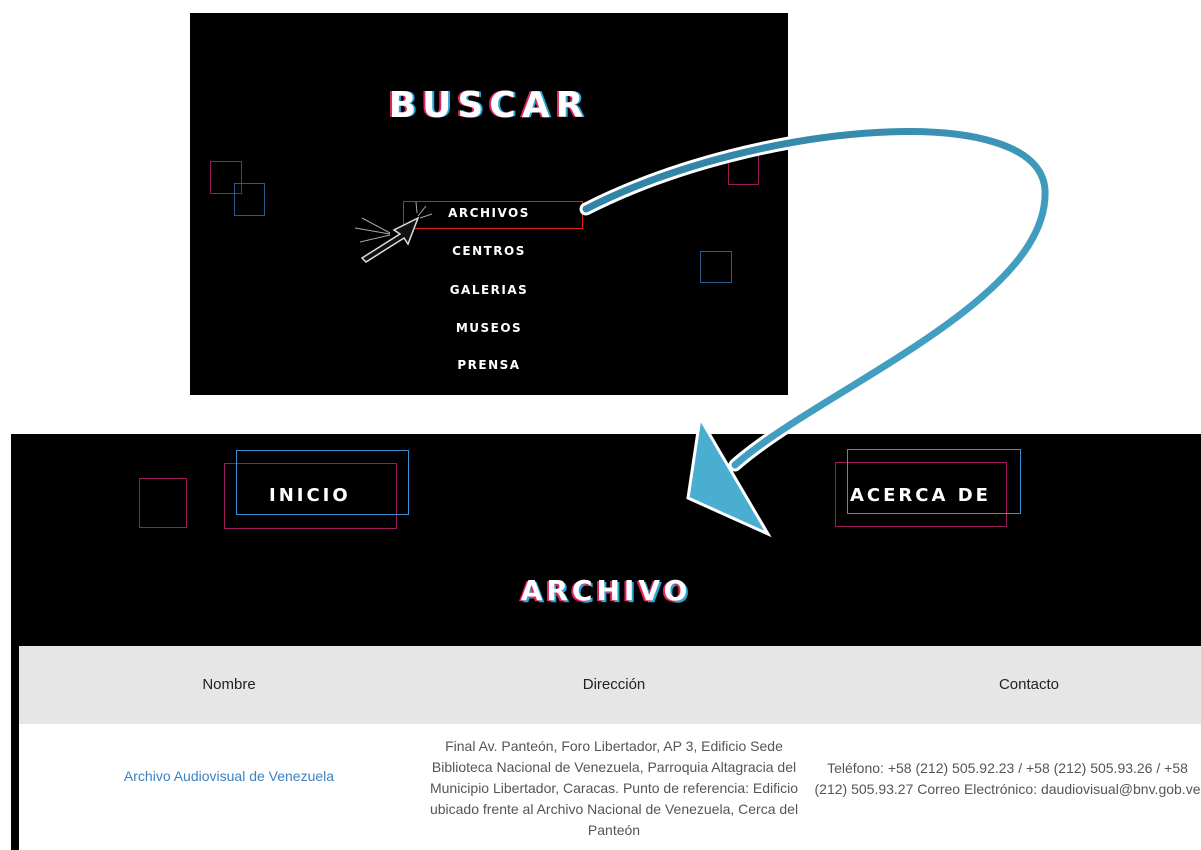 Image resolution: width=1201 pixels, height=850 pixels. What do you see at coordinates (489, 213) in the screenshot?
I see `menu-item-archivos: ARCHIVOS` at bounding box center [489, 213].